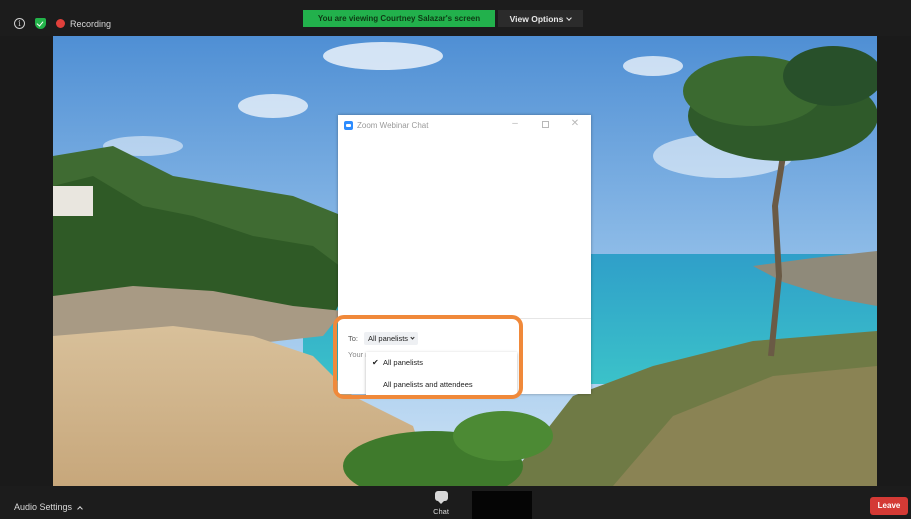 The width and height of the screenshot is (911, 519). Describe the element at coordinates (348, 125) in the screenshot. I see `zoom-logo-icon` at that location.